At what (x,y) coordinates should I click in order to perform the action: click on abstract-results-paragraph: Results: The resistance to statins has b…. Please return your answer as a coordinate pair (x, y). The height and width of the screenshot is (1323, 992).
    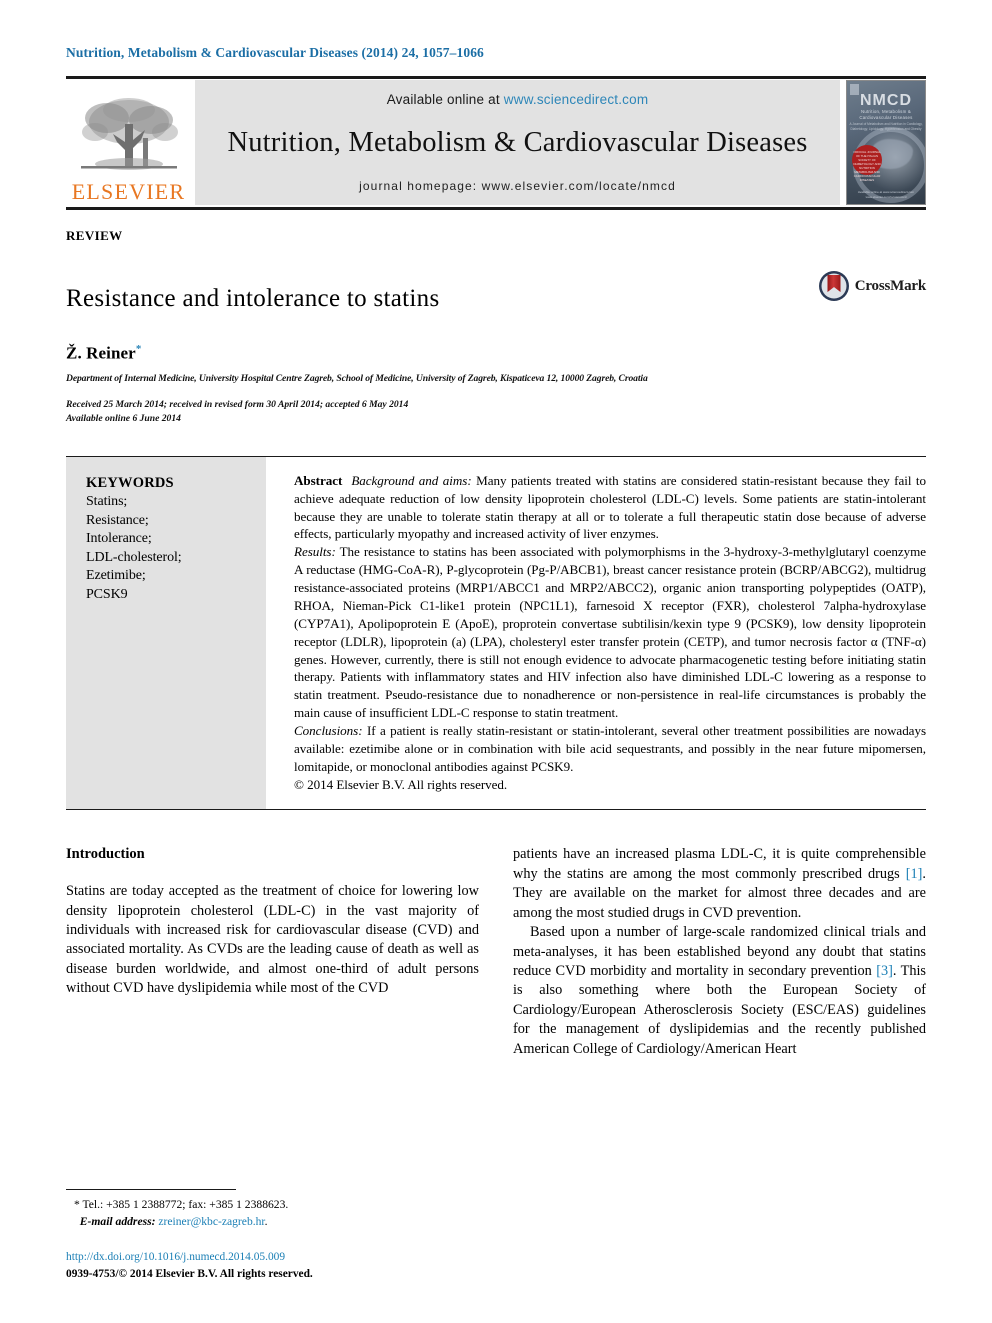
    Looking at the image, I should click on (610, 632).